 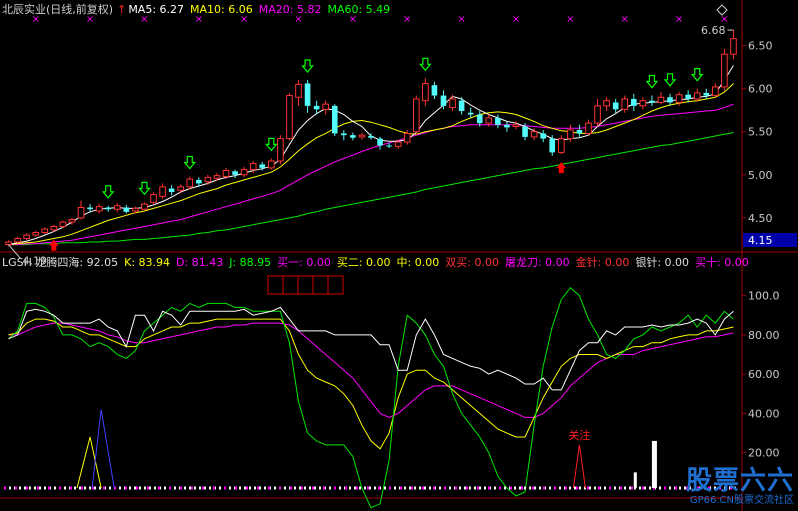 What do you see at coordinates (200, 262) in the screenshot?
I see `d-label: D: 81.43` at bounding box center [200, 262].